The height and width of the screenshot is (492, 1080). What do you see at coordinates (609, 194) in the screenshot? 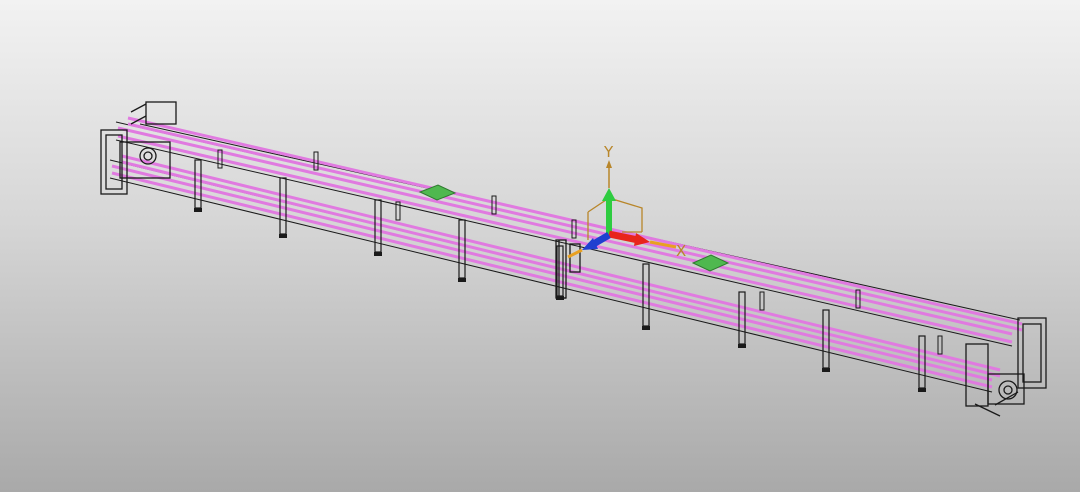
I see `y-axis-arrowhead` at bounding box center [609, 194].